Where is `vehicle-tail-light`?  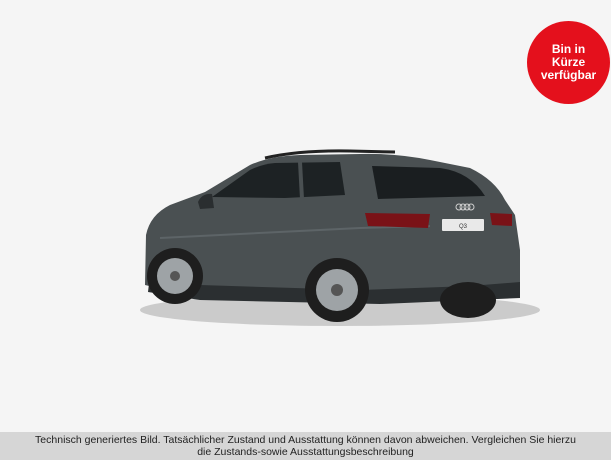 vehicle-tail-light is located at coordinates (397, 220).